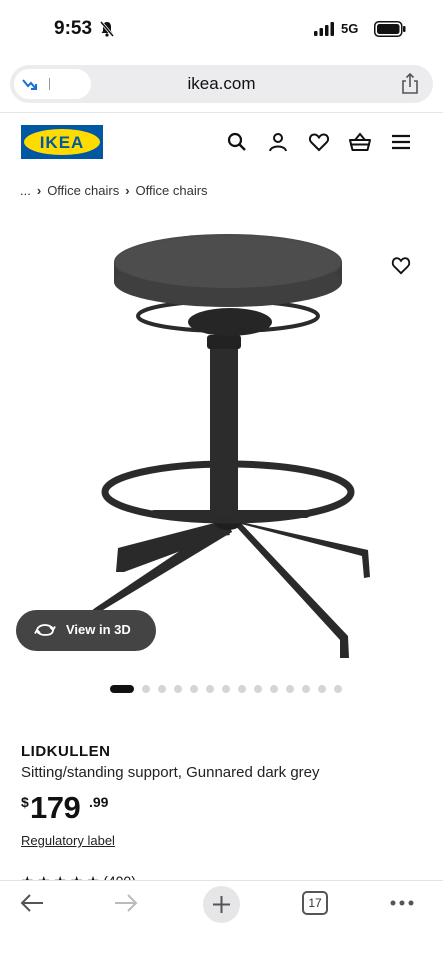 The image size is (443, 960). I want to click on rotate-3d-icon, so click(45, 630).